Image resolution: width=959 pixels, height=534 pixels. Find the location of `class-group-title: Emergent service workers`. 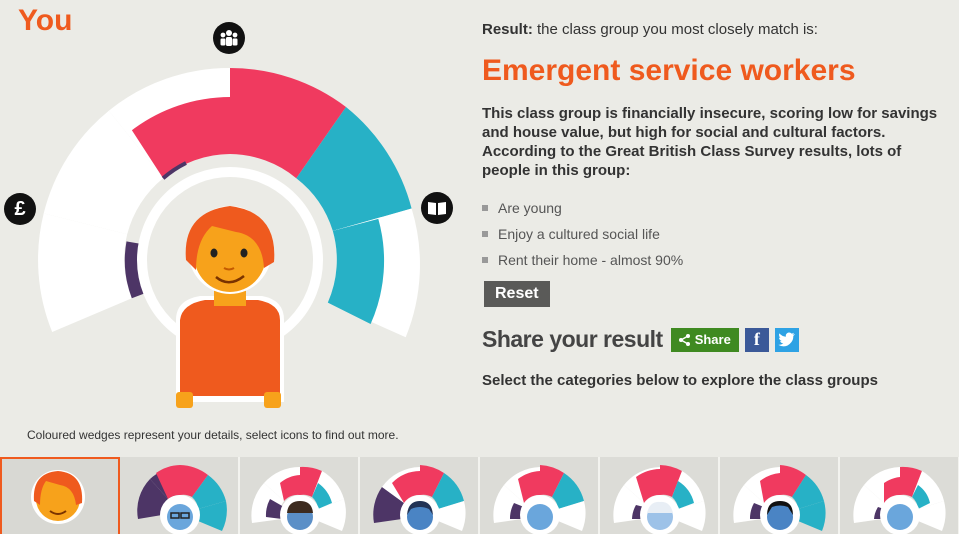

class-group-title: Emergent service workers is located at coordinates (669, 70).